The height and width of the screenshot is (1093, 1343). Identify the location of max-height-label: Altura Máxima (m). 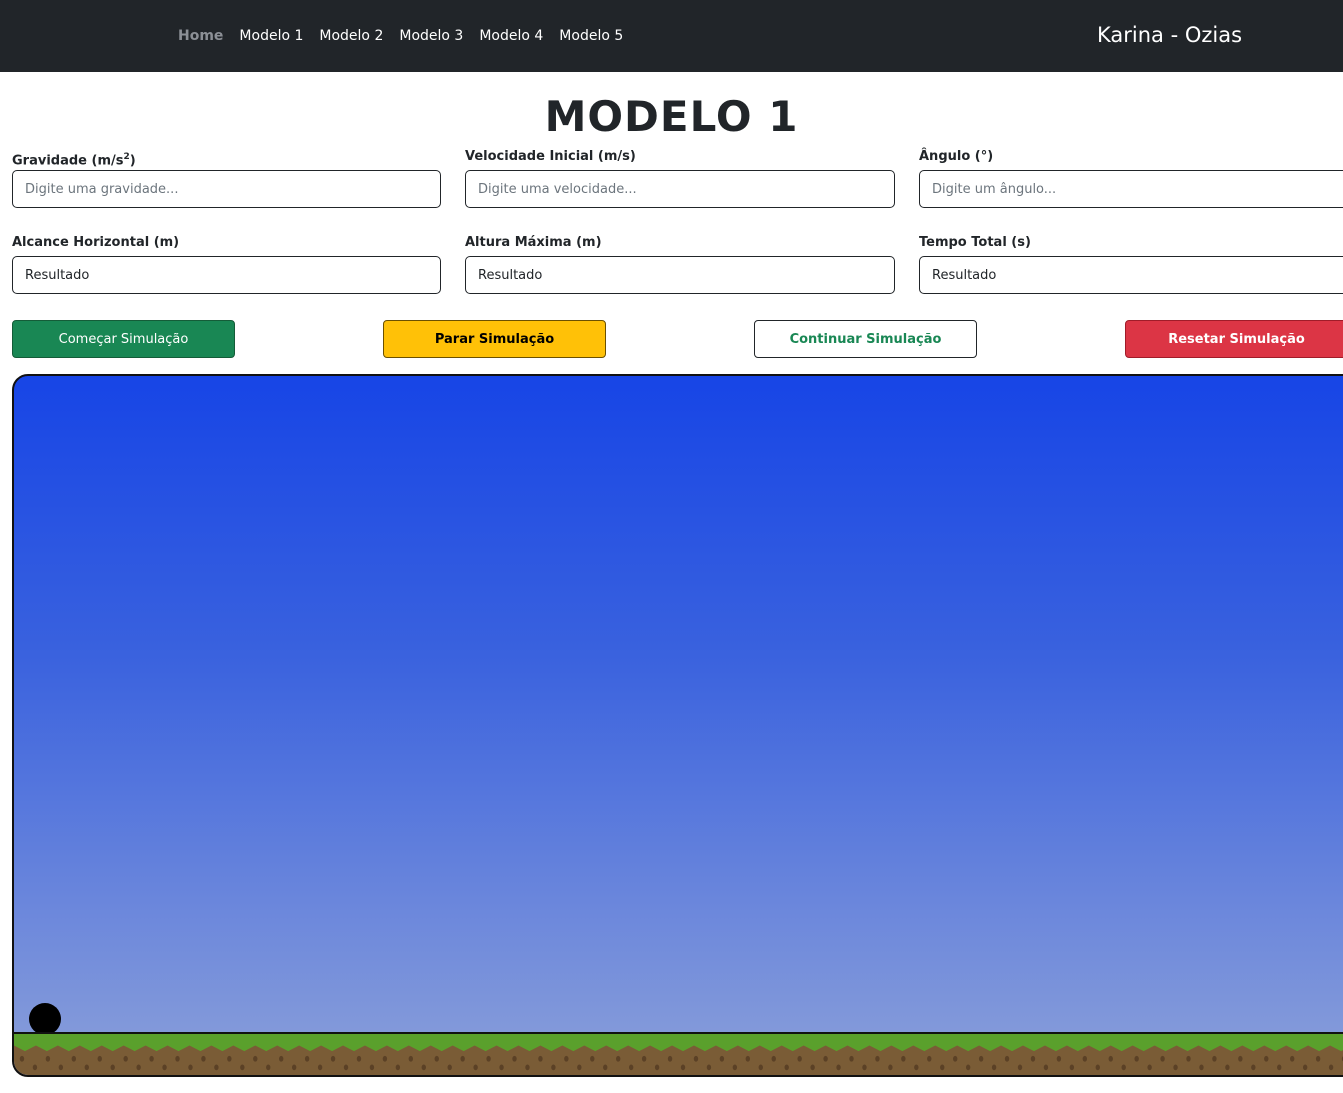
(533, 242).